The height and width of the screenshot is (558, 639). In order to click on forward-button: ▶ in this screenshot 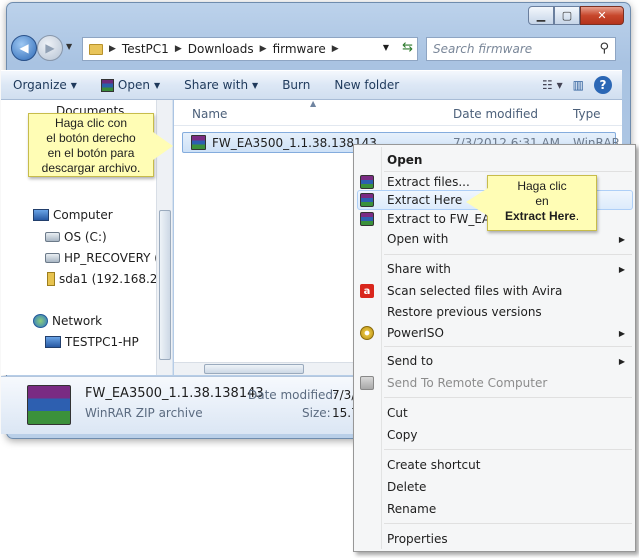, I will do `click(50, 48)`.